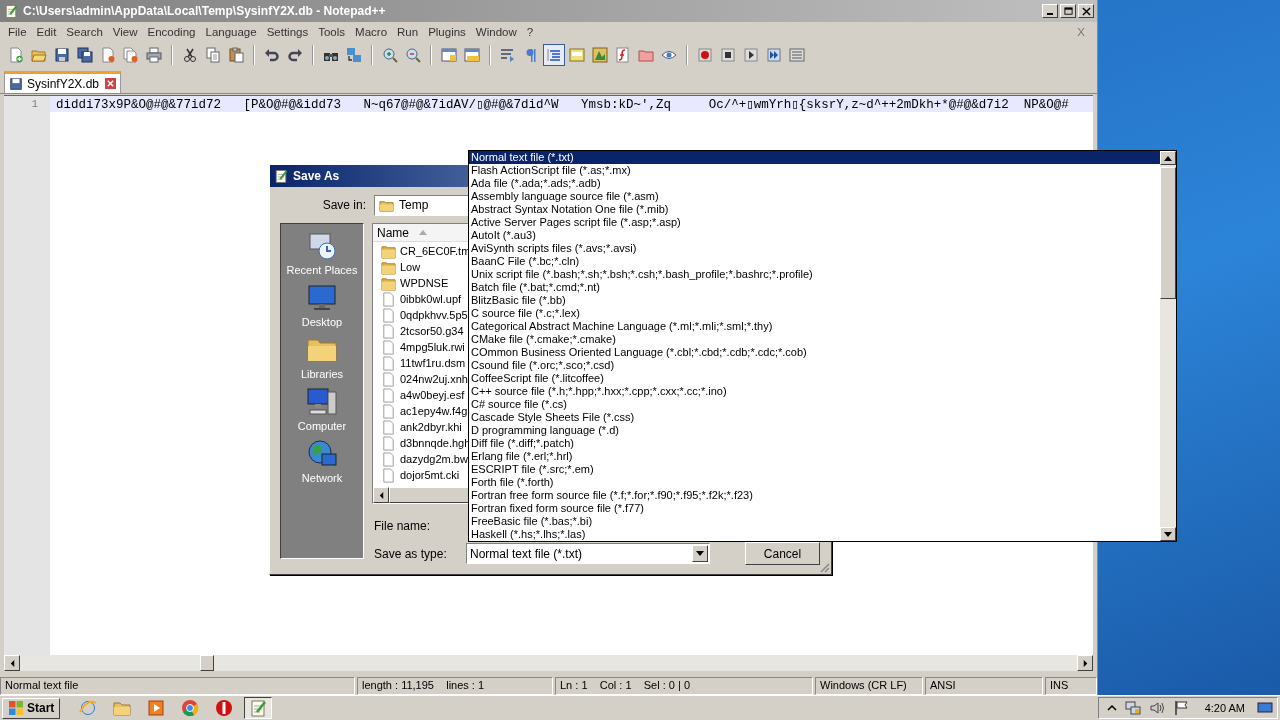  I want to click on status-field: ANSI, so click(984, 686).